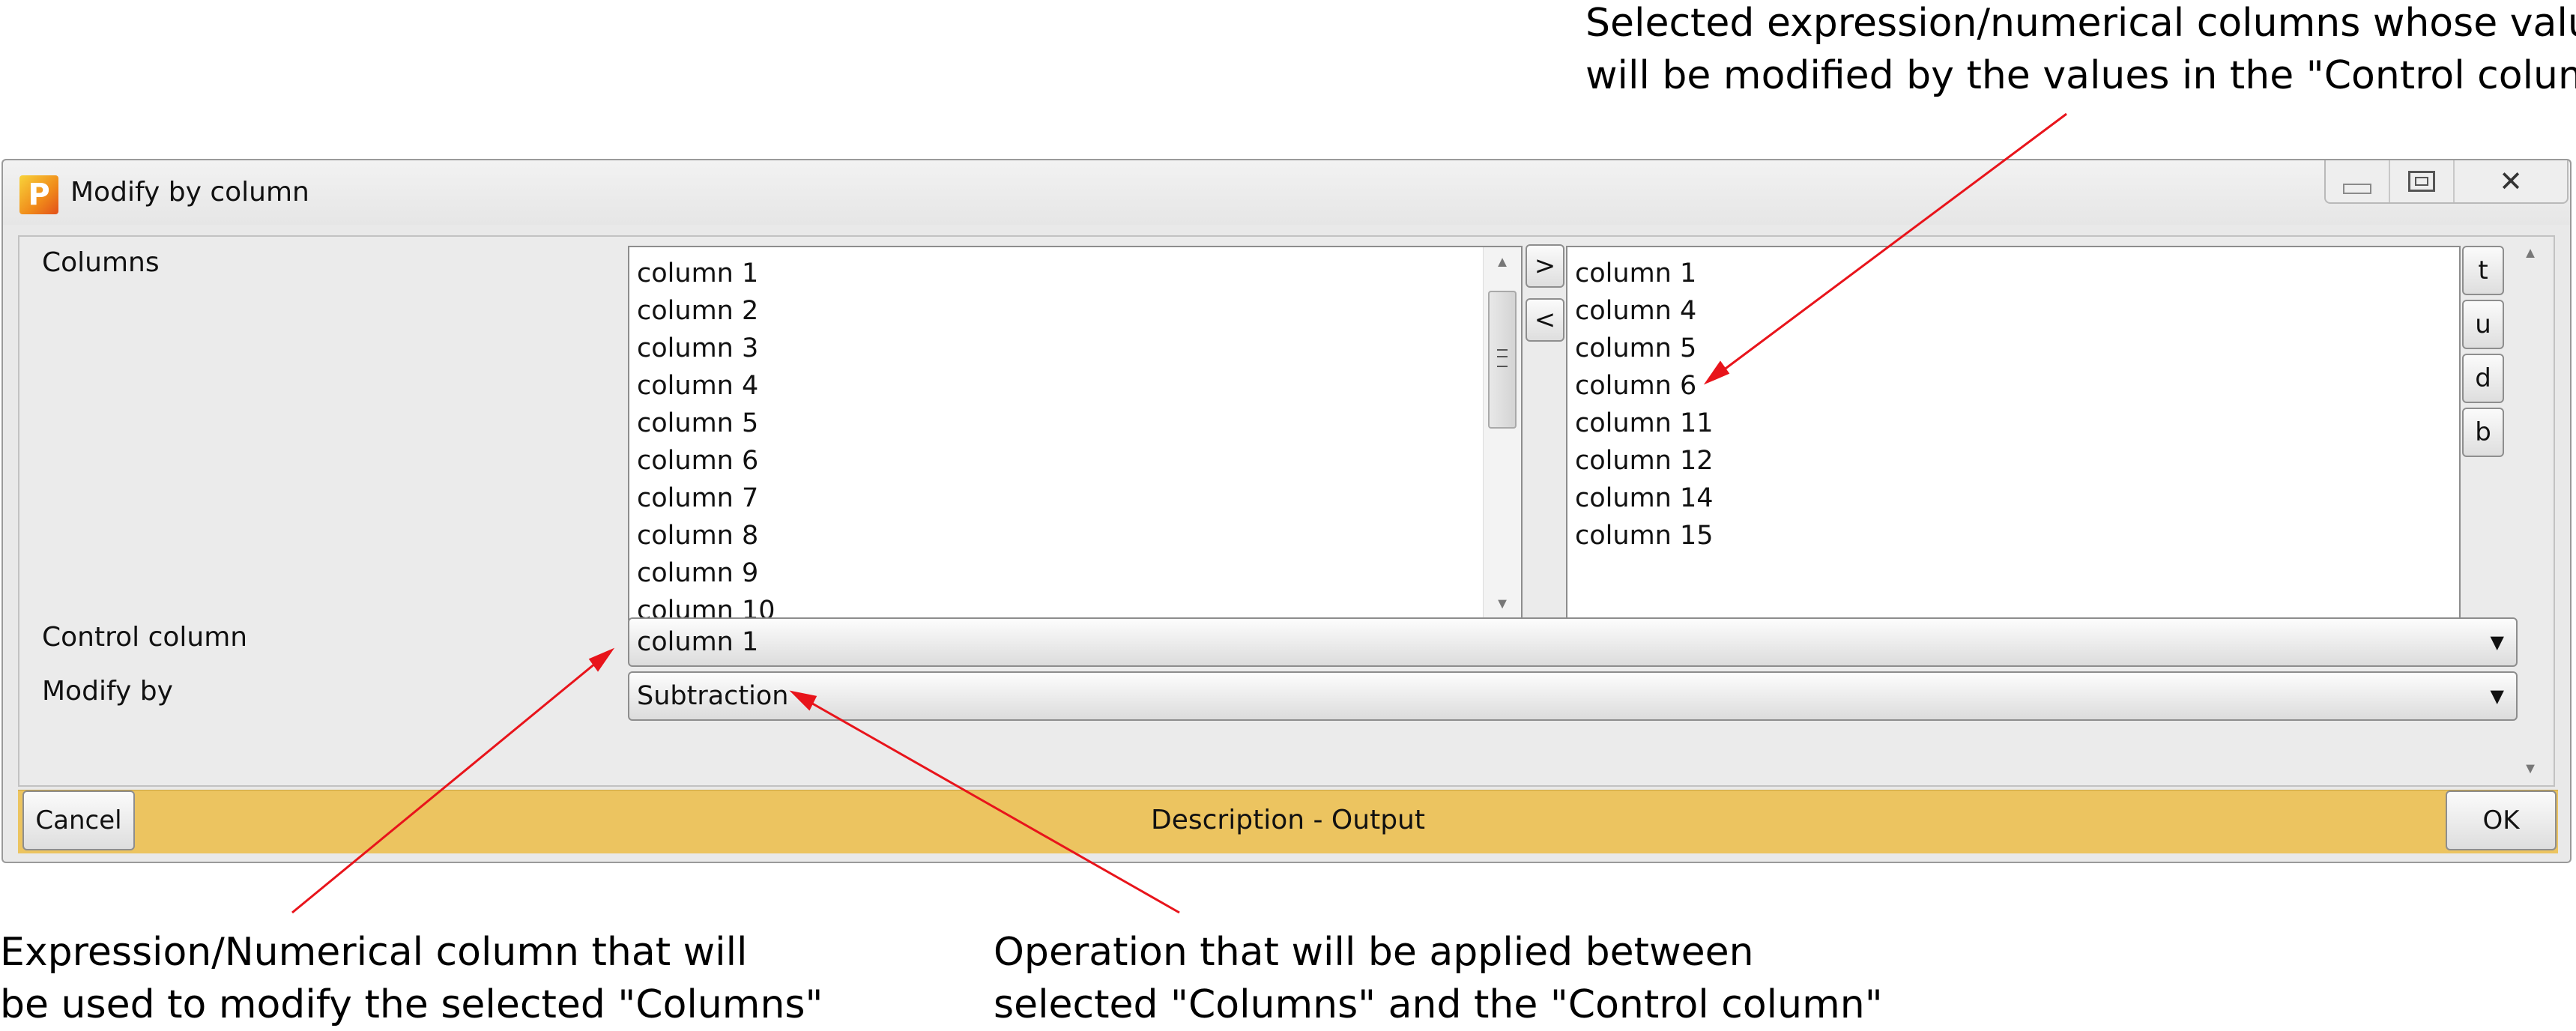 The image size is (2576, 1031). Describe the element at coordinates (702, 311) in the screenshot. I see `list-item: column 2` at that location.